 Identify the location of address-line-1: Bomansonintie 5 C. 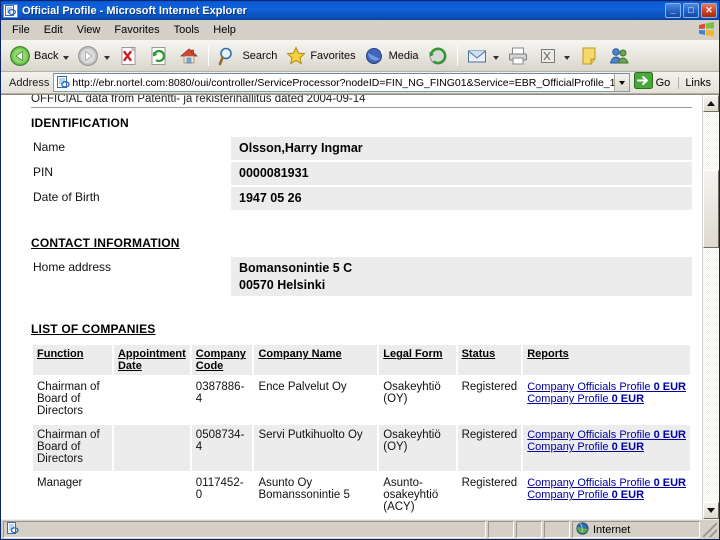
(296, 267).